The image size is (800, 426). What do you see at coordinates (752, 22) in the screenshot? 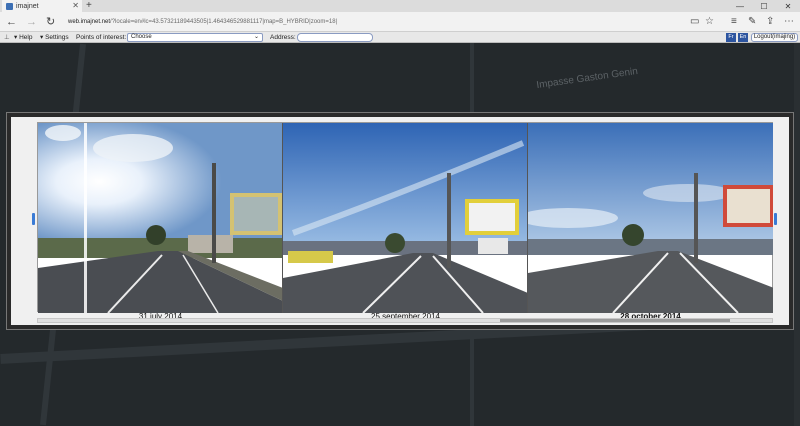
I see `web-note-icon: ✎` at bounding box center [752, 22].